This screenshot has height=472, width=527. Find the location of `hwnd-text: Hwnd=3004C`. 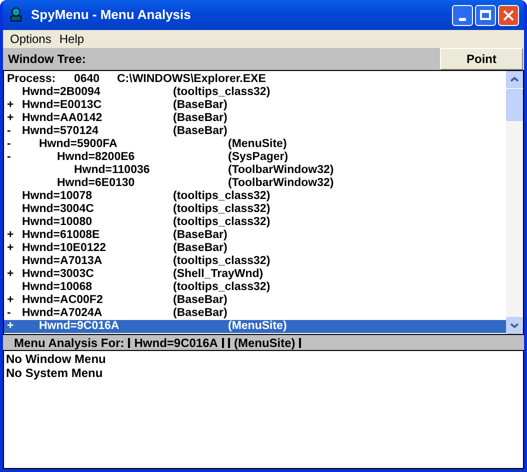

hwnd-text: Hwnd=3004C is located at coordinates (58, 209).